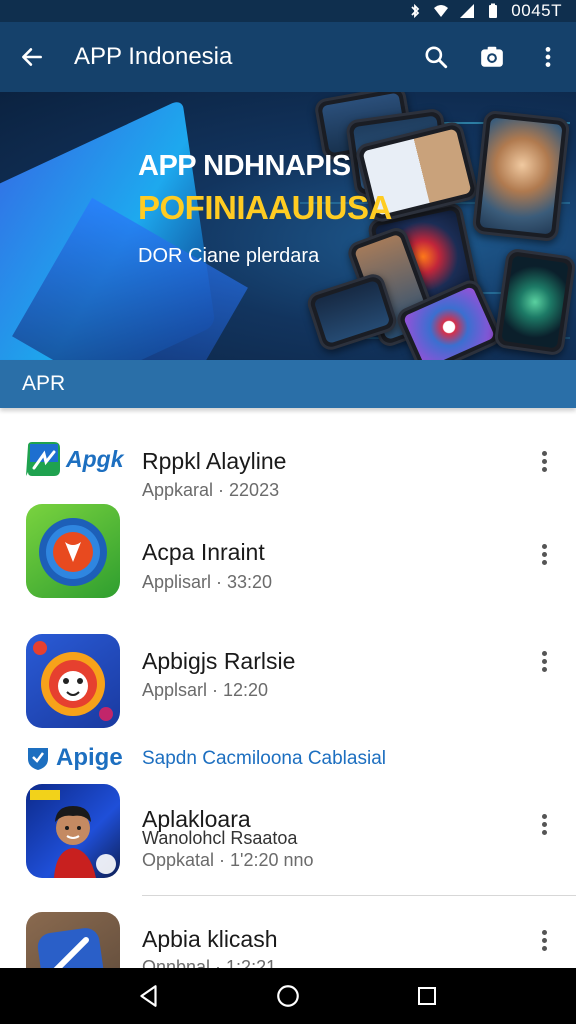  What do you see at coordinates (214, 461) in the screenshot?
I see `app-title: Rppkl Alayline` at bounding box center [214, 461].